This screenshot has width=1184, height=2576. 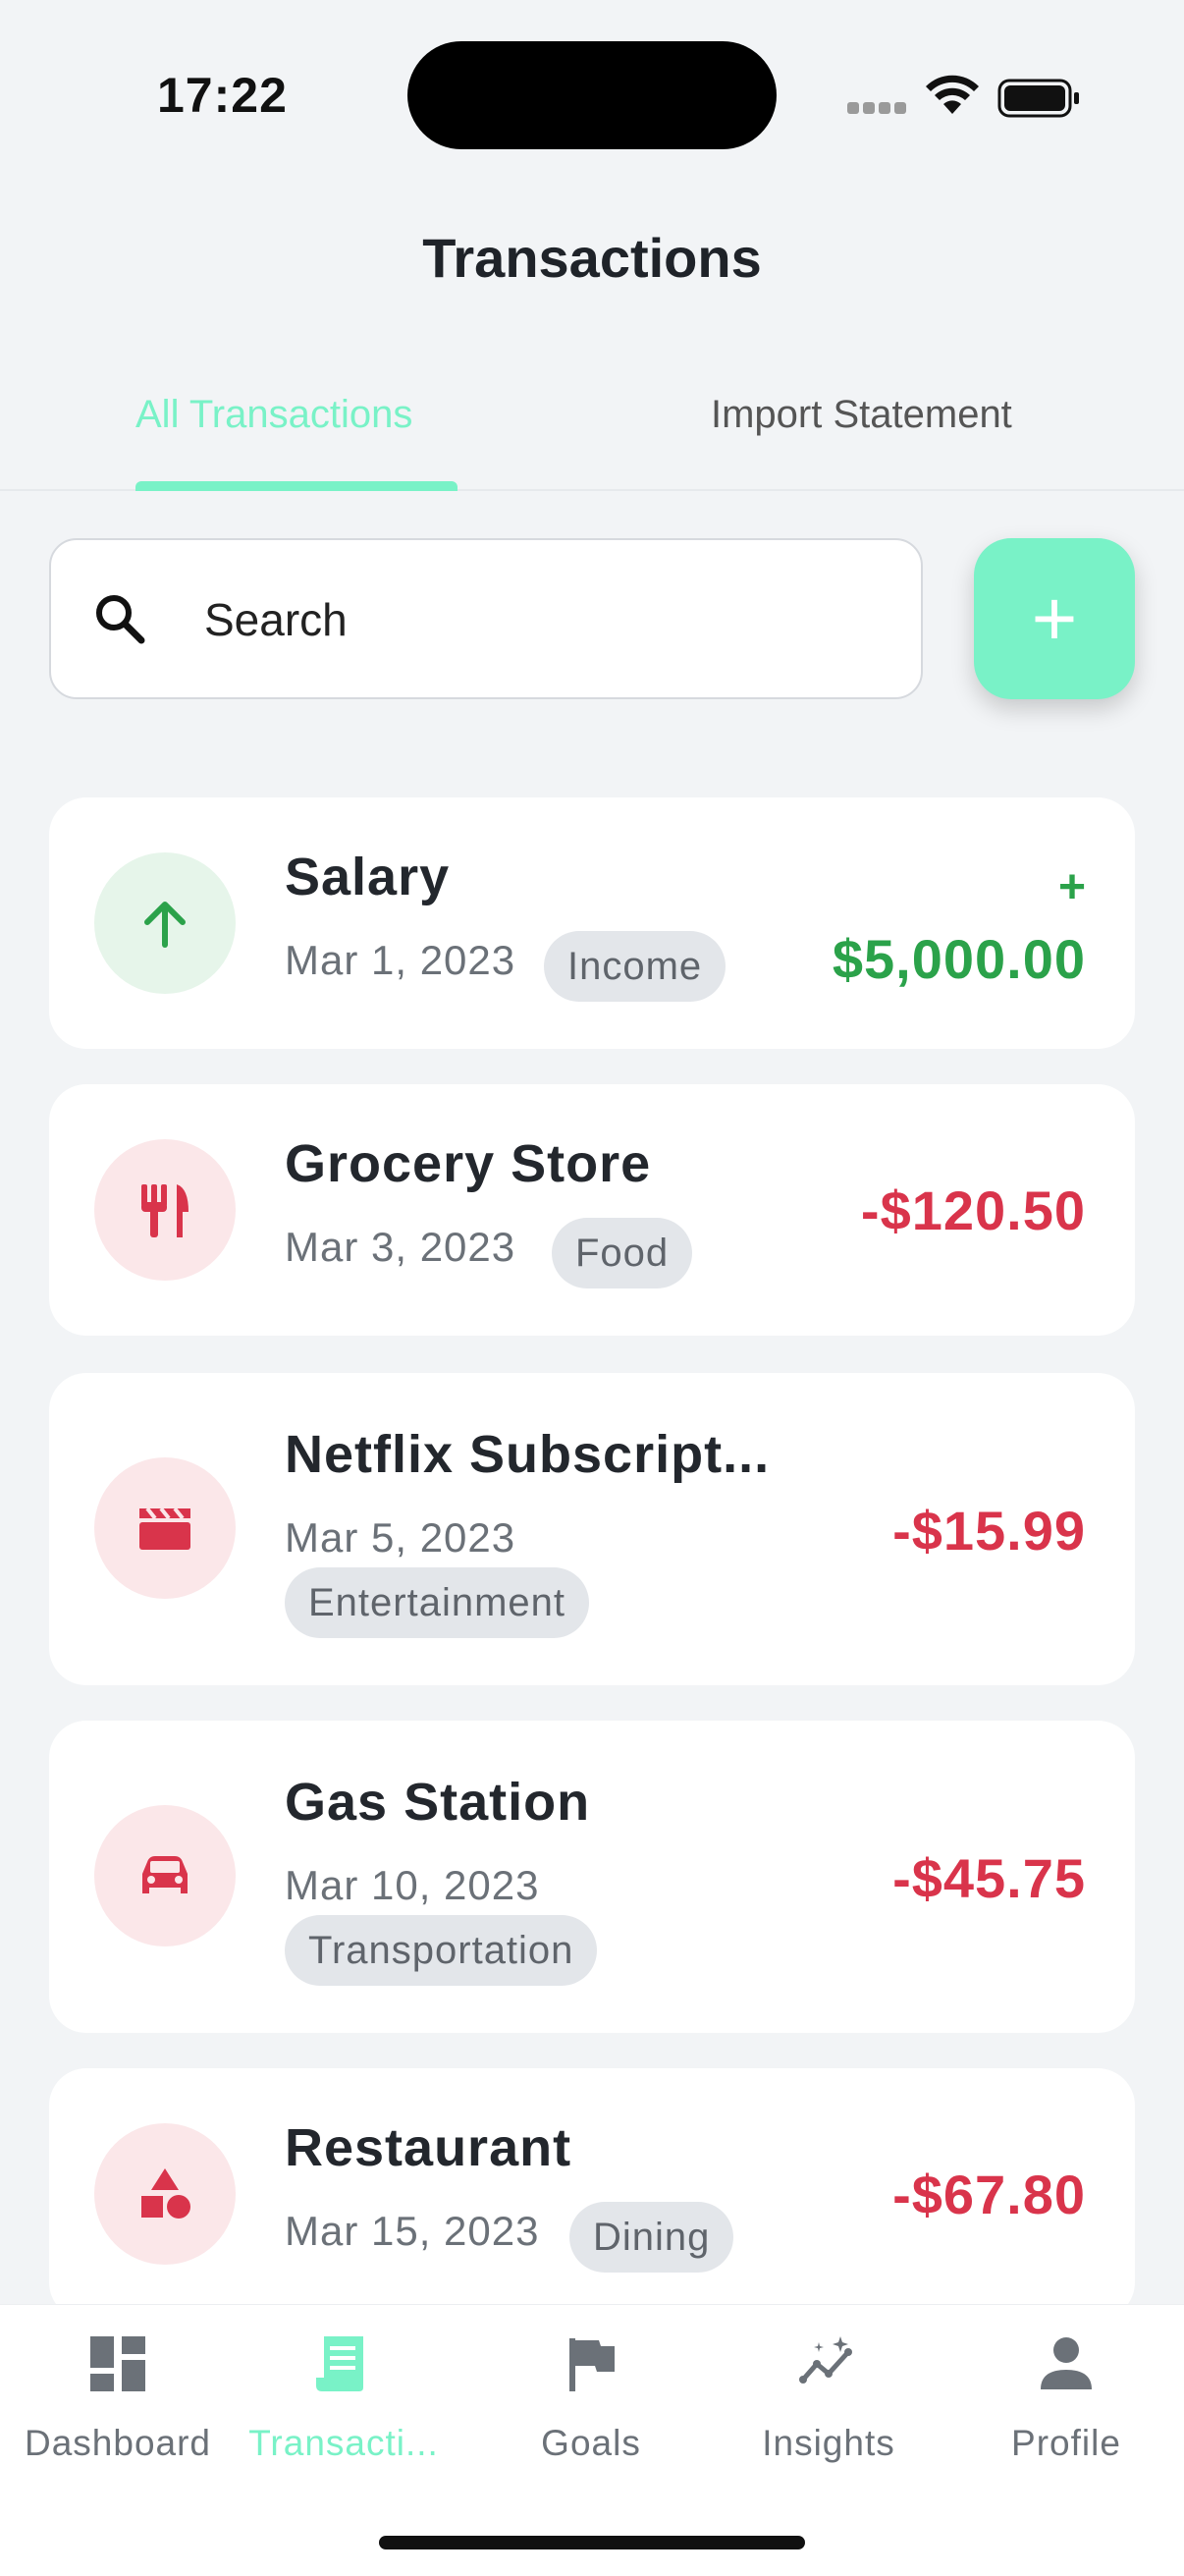 What do you see at coordinates (861, 415) in the screenshot?
I see `tab-import-statement: Import Statement` at bounding box center [861, 415].